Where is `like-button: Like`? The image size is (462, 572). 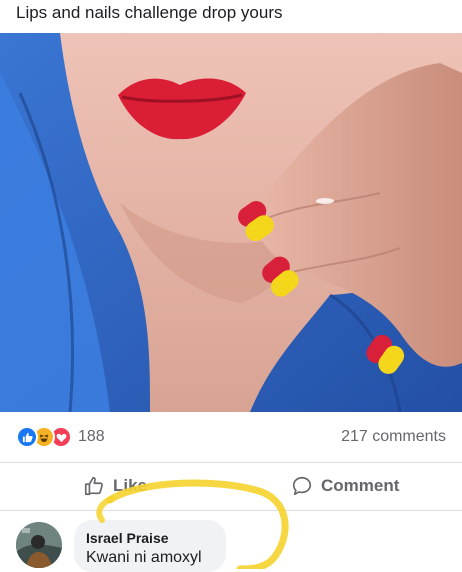 like-button: Like is located at coordinates (115, 486).